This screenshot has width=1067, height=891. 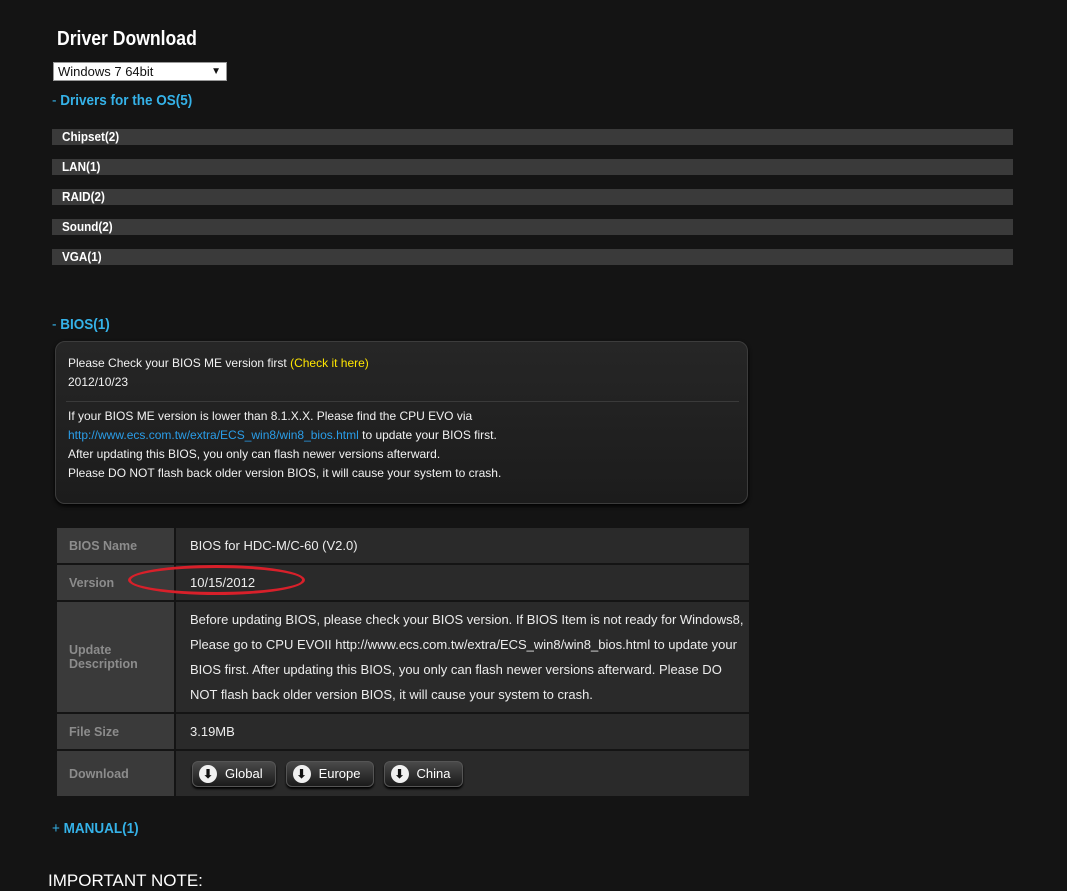 What do you see at coordinates (98, 382) in the screenshot?
I see `notice-date: 2012/10/23` at bounding box center [98, 382].